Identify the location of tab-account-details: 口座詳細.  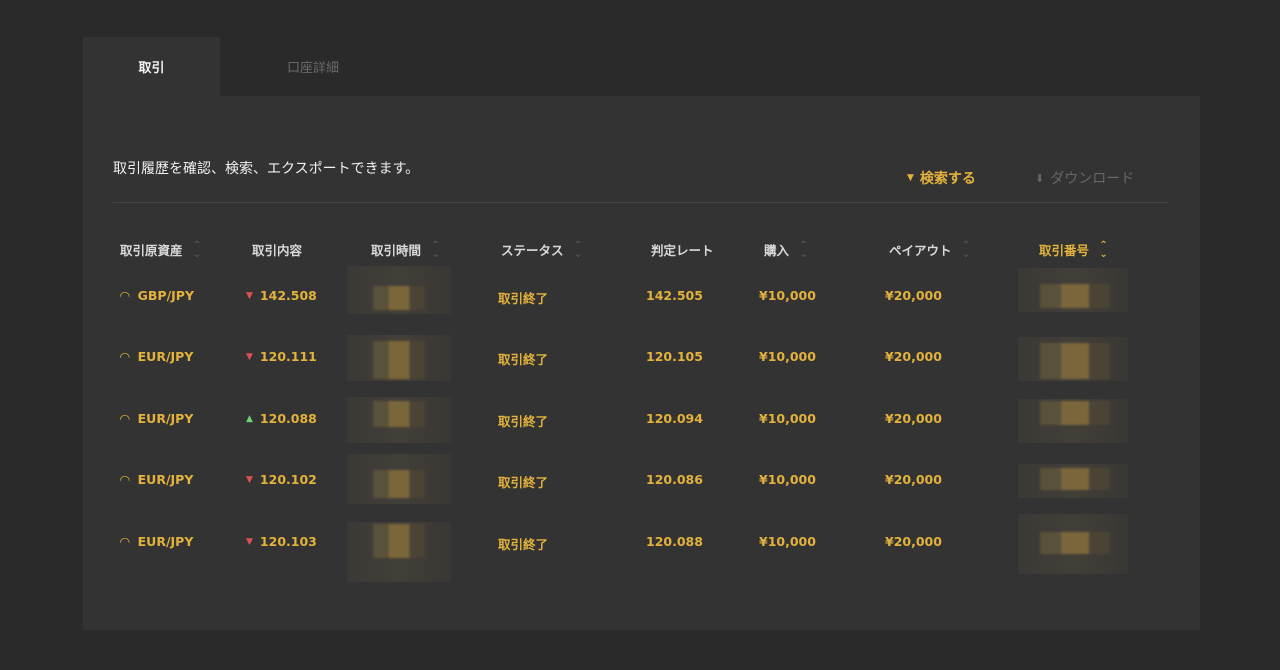
(313, 66).